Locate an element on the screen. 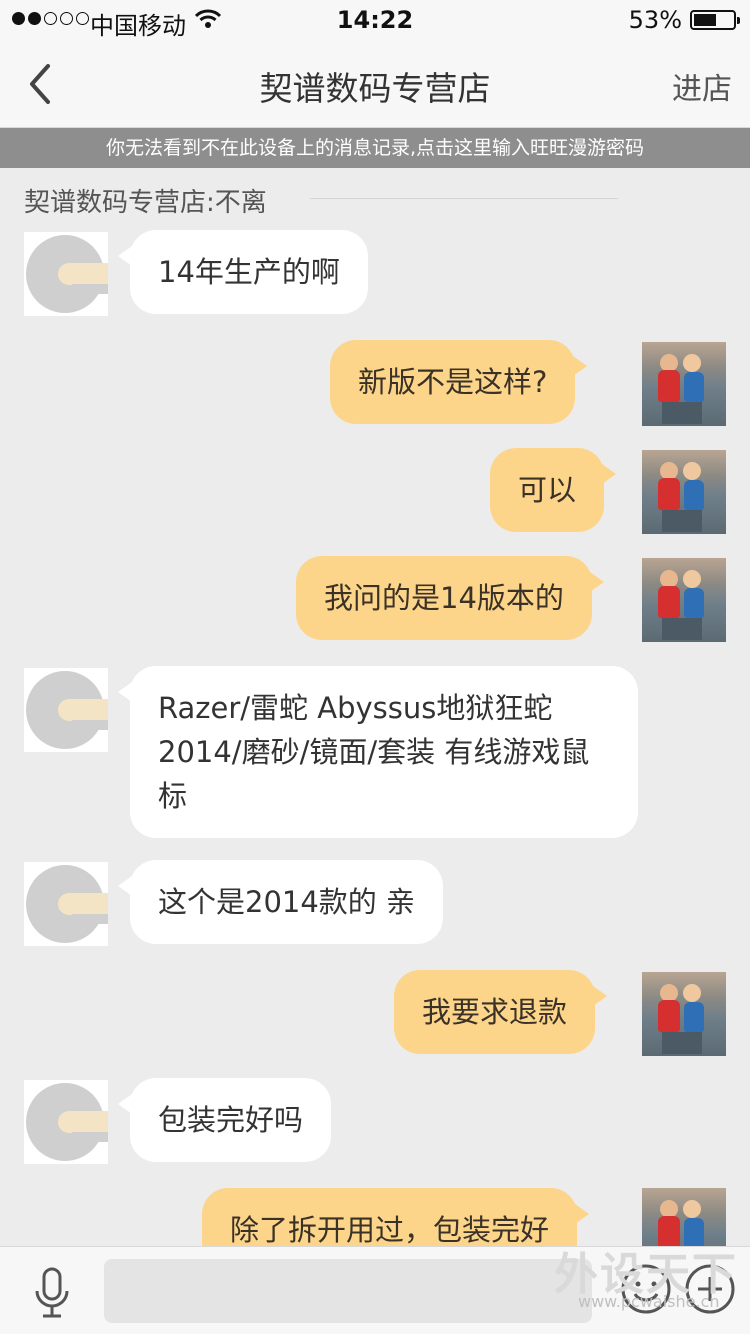 The height and width of the screenshot is (1334, 750). product-line: 2014/磨砂/镜面/套装 有线游戏鼠 is located at coordinates (374, 752).